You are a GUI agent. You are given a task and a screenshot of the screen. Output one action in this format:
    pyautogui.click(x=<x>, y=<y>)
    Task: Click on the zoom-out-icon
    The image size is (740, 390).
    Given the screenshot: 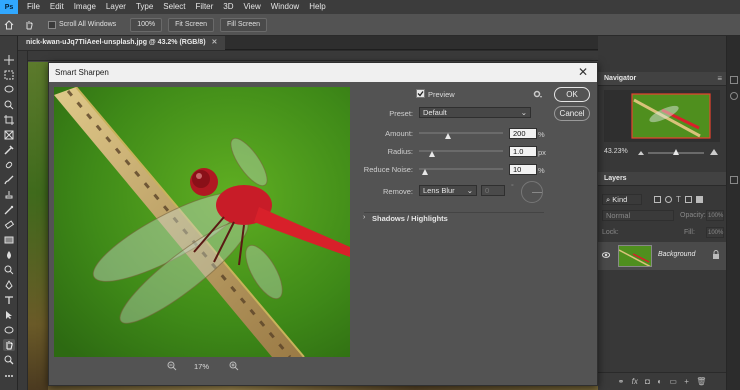 What is the action you would take?
    pyautogui.click(x=172, y=366)
    